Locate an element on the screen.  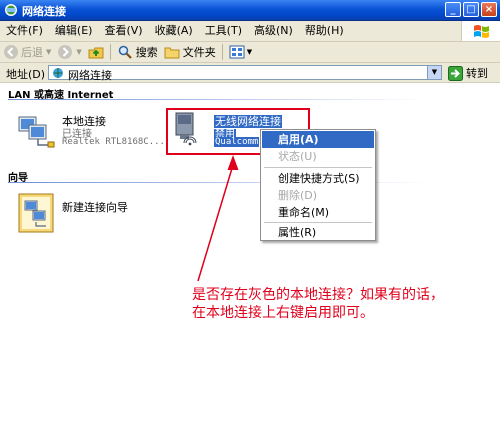
forward-button: ▼ is located at coordinates (69, 52).